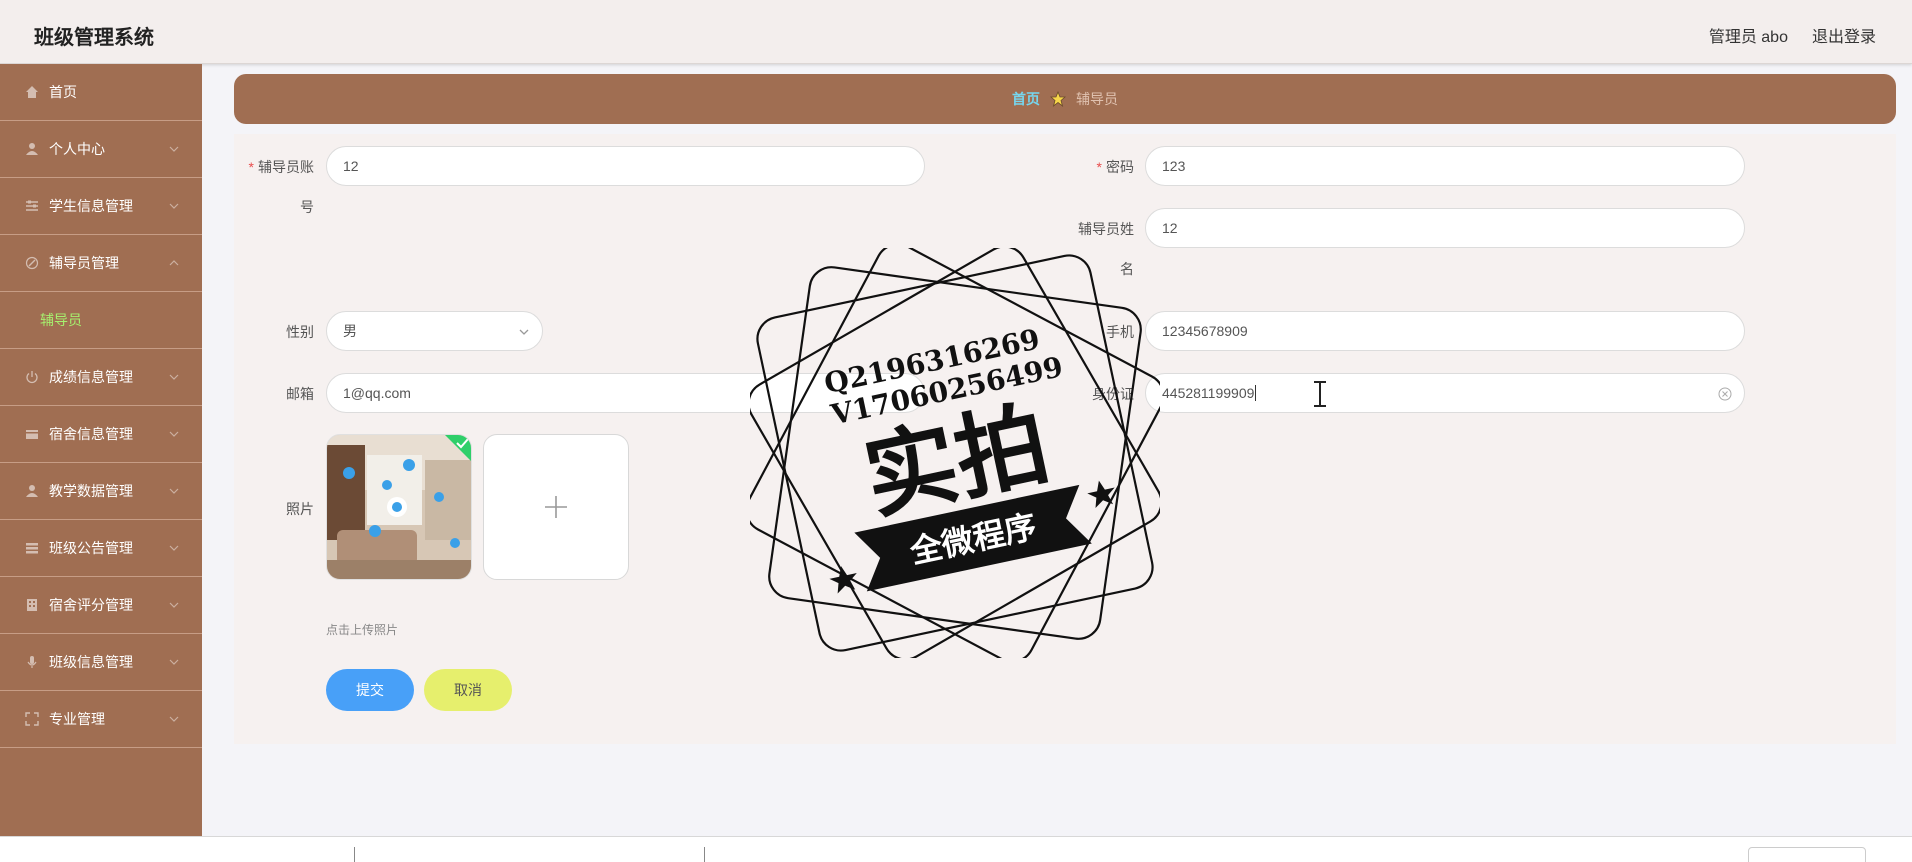 This screenshot has height=862, width=1912. Describe the element at coordinates (94, 38) in the screenshot. I see `app-title: 班级管理系统` at that location.